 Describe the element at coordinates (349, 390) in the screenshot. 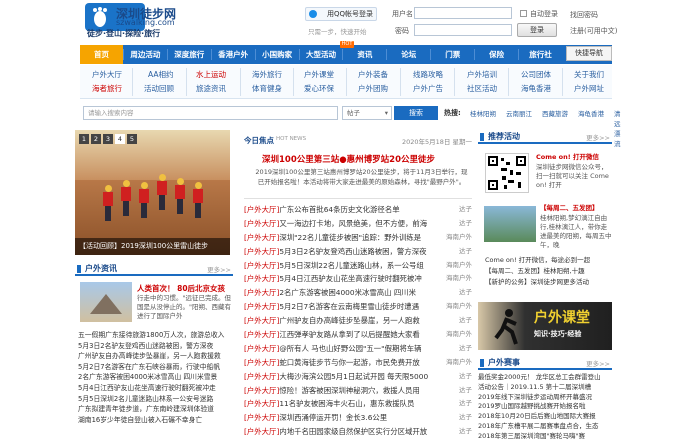

I see `row-title: 惊险！游客被困深圳神秘洞穴，救援人员用` at that location.